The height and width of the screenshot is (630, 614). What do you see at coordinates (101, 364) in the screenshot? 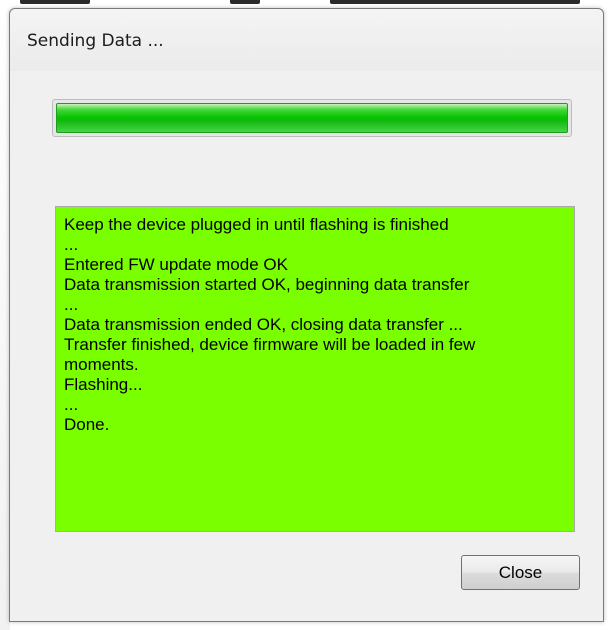
I see `log-line: moments.` at bounding box center [101, 364].